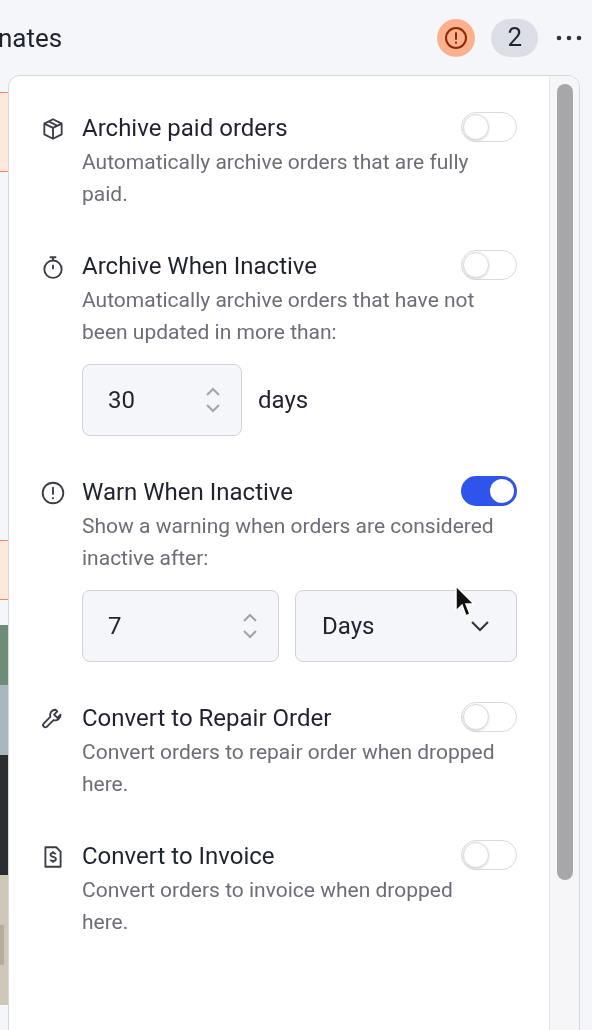 The height and width of the screenshot is (1030, 592). I want to click on setting-title: Convert to Repair Order, so click(207, 718).